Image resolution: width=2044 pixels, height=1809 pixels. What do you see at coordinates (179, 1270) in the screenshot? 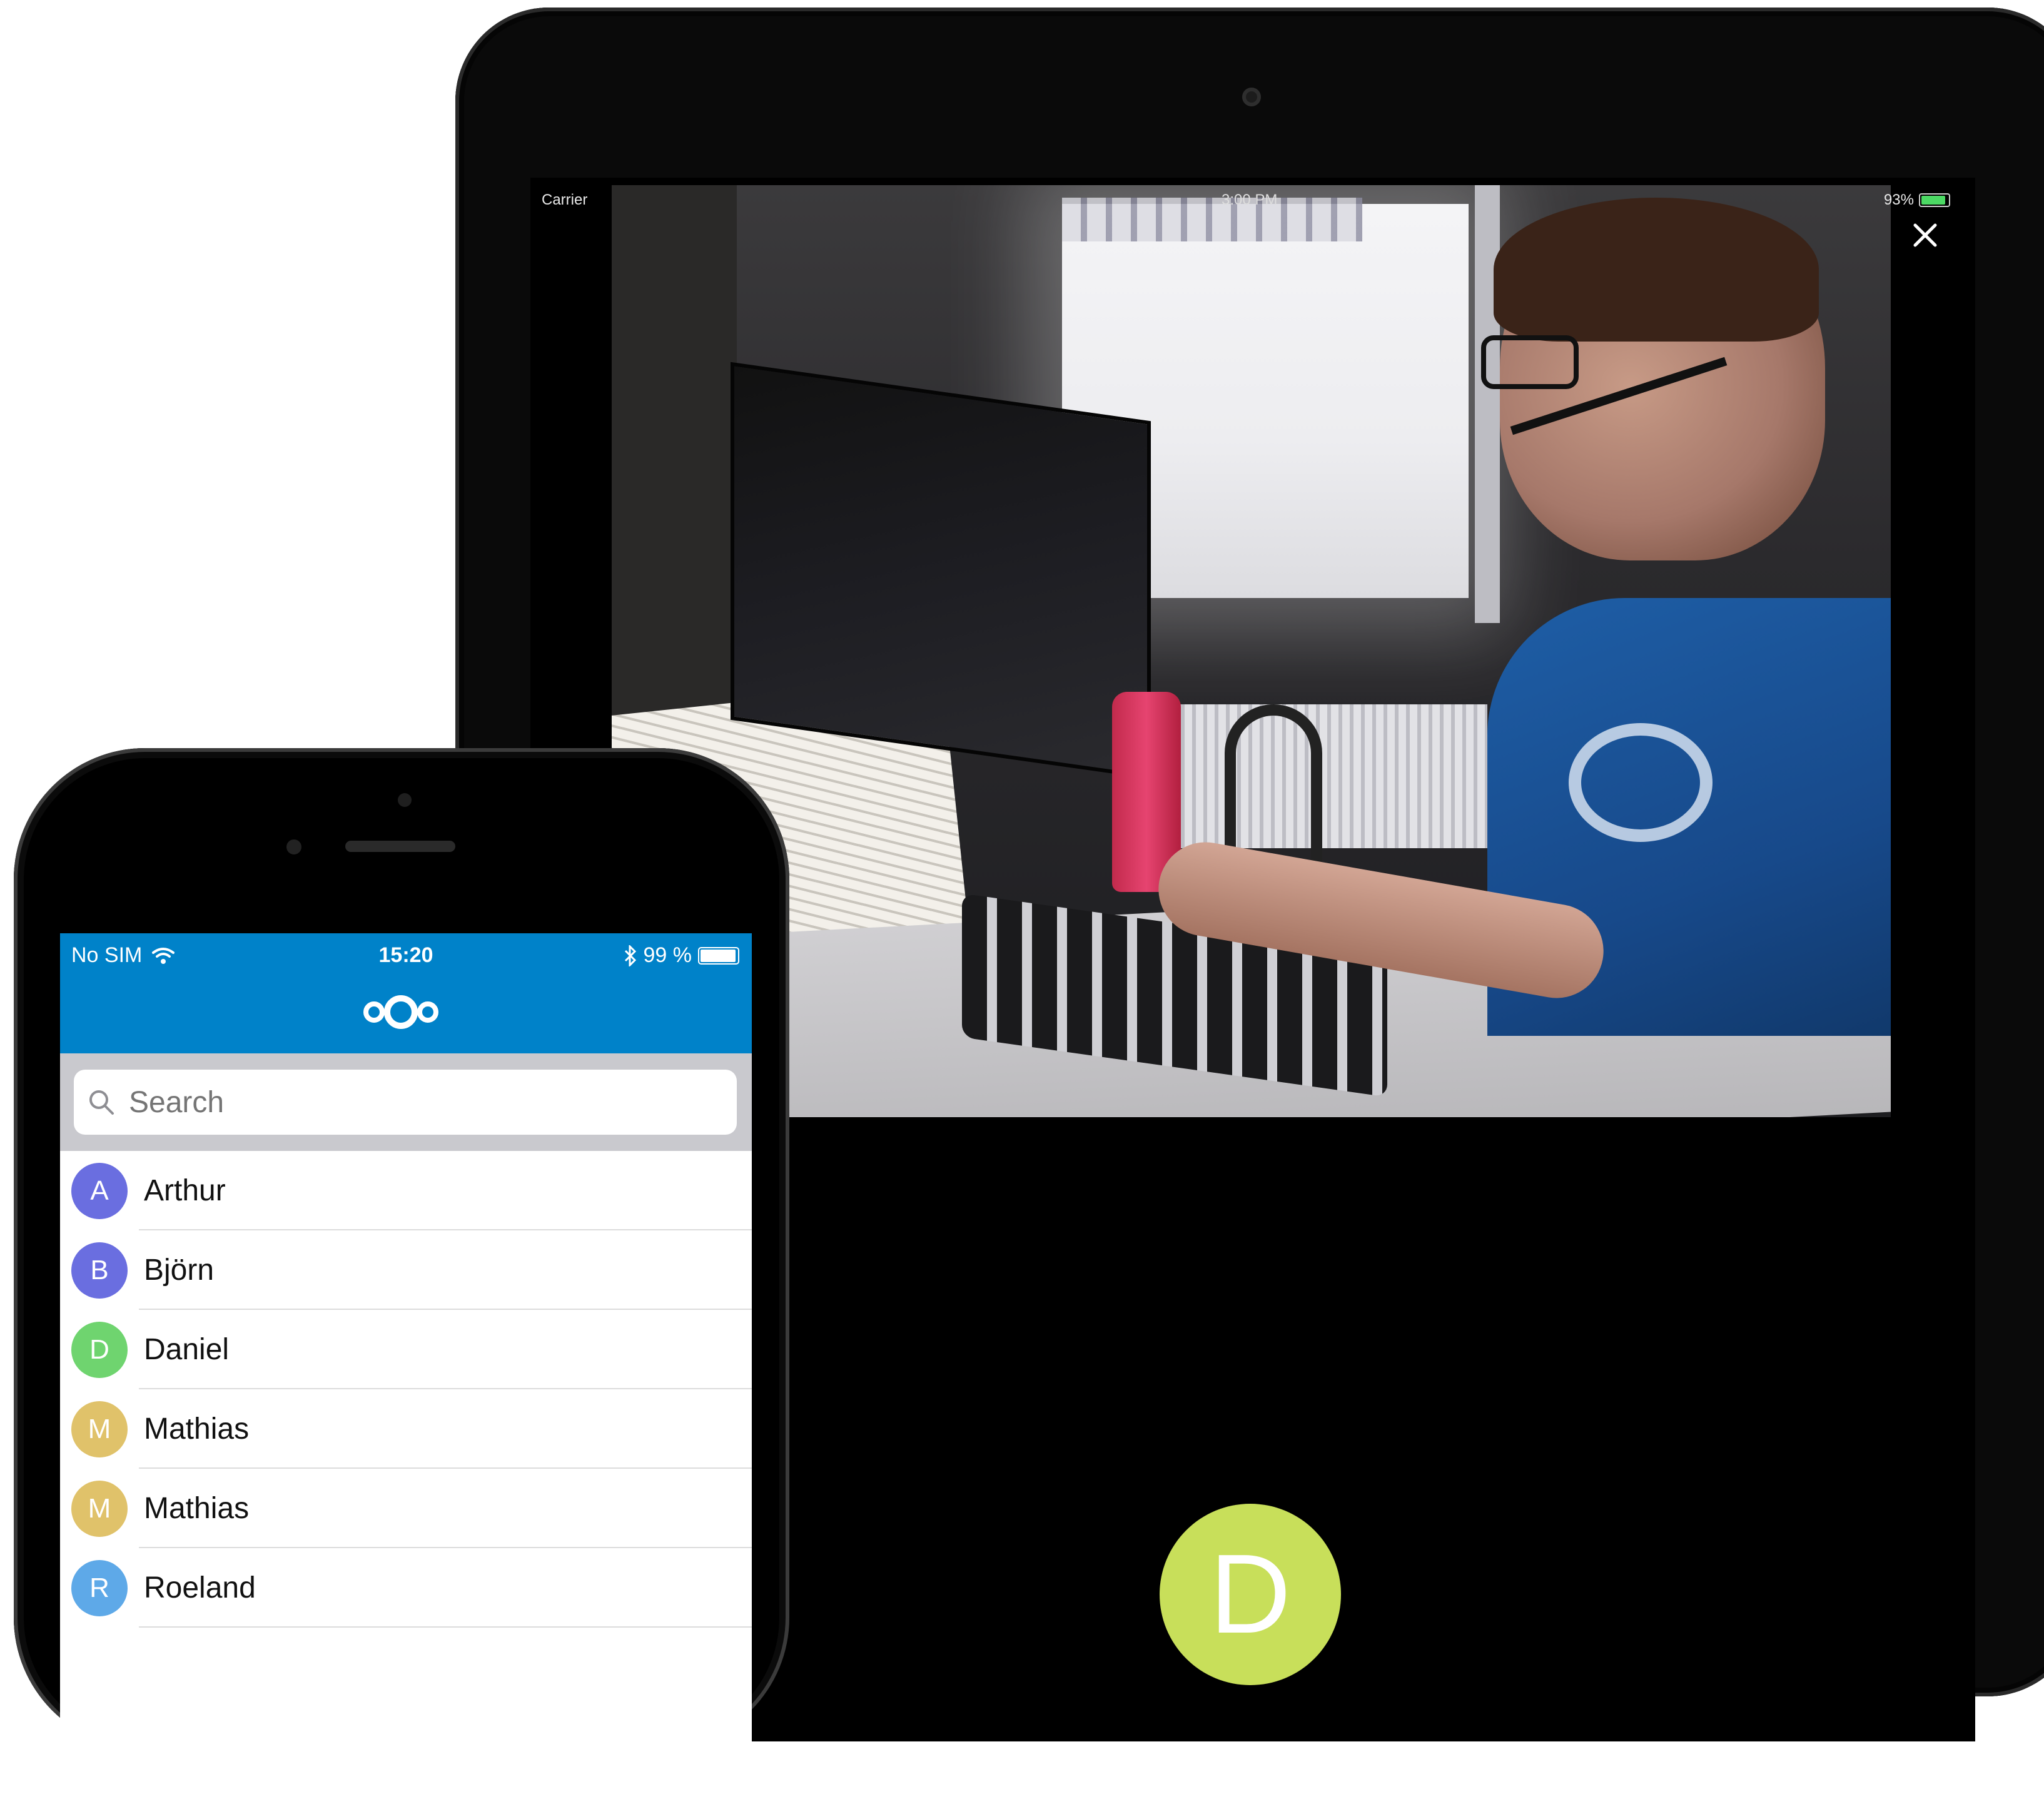
I see `contact-name: Björn` at bounding box center [179, 1270].